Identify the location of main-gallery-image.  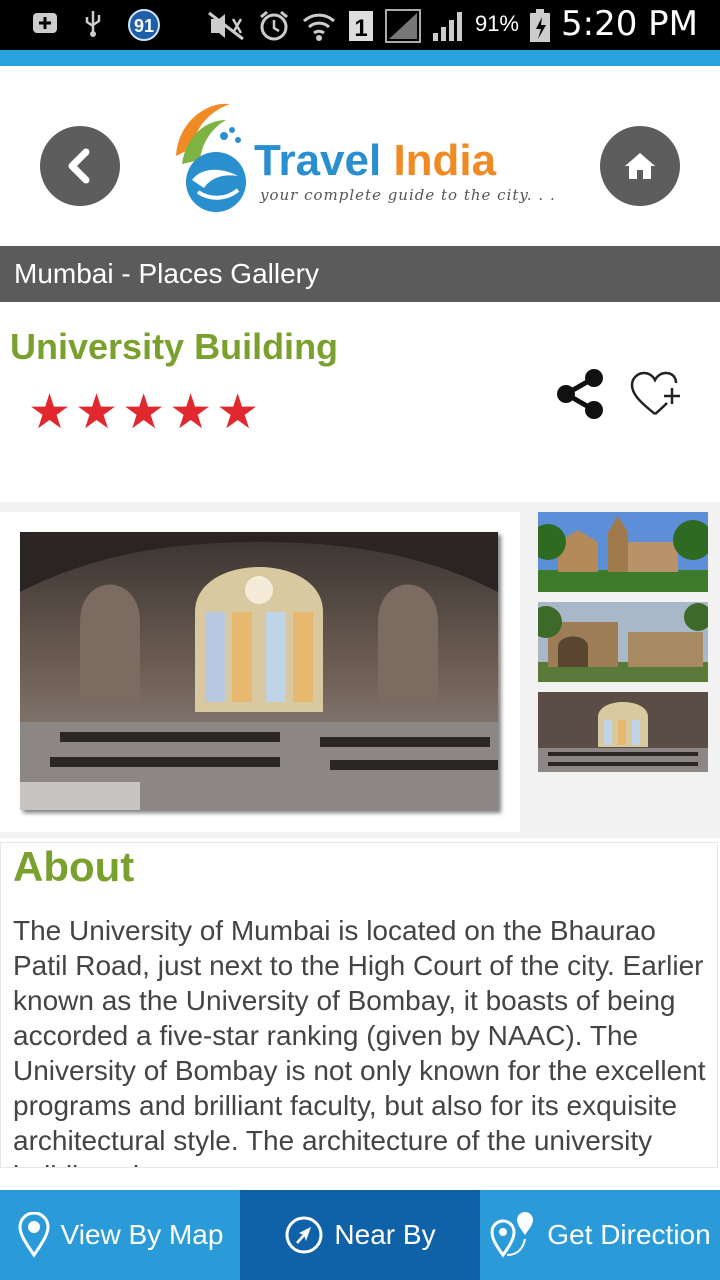
(259, 671).